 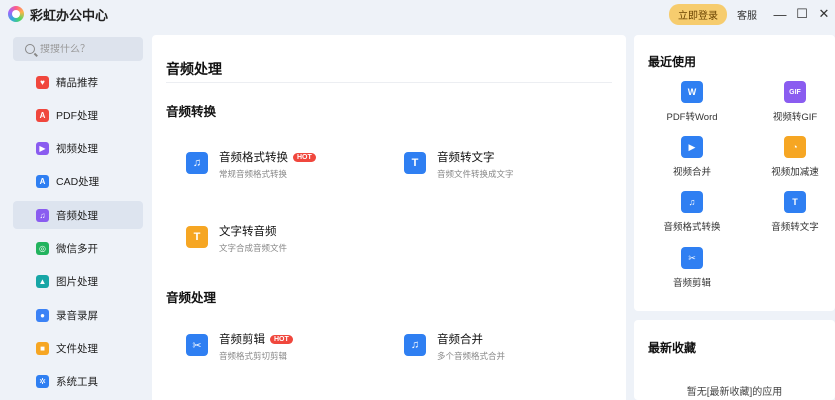 I want to click on image-icon: ▲, so click(x=42, y=282).